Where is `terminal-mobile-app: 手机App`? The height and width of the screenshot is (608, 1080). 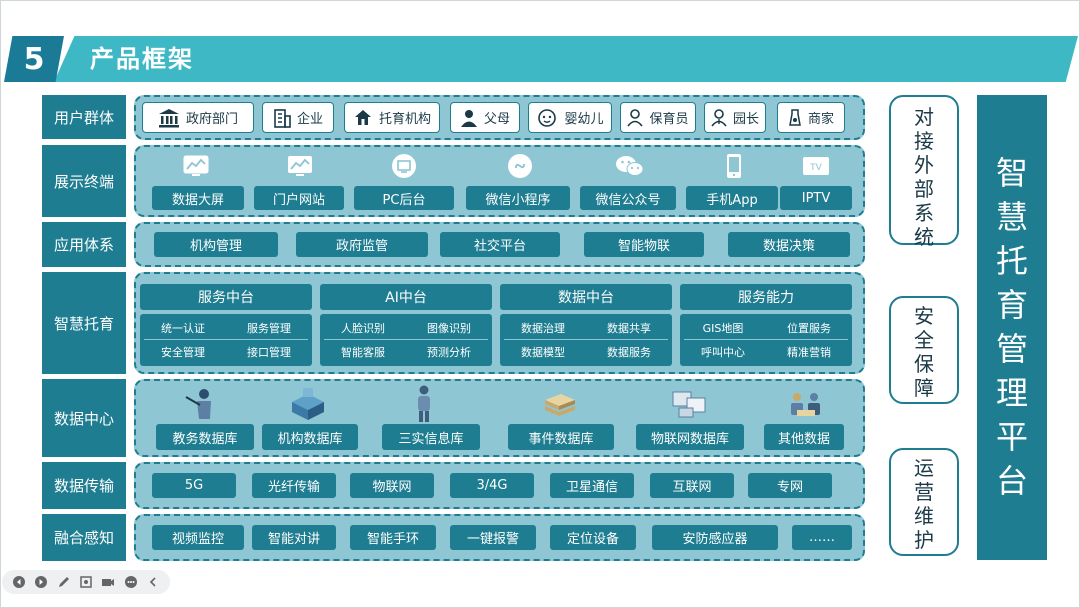 terminal-mobile-app: 手机App is located at coordinates (732, 198).